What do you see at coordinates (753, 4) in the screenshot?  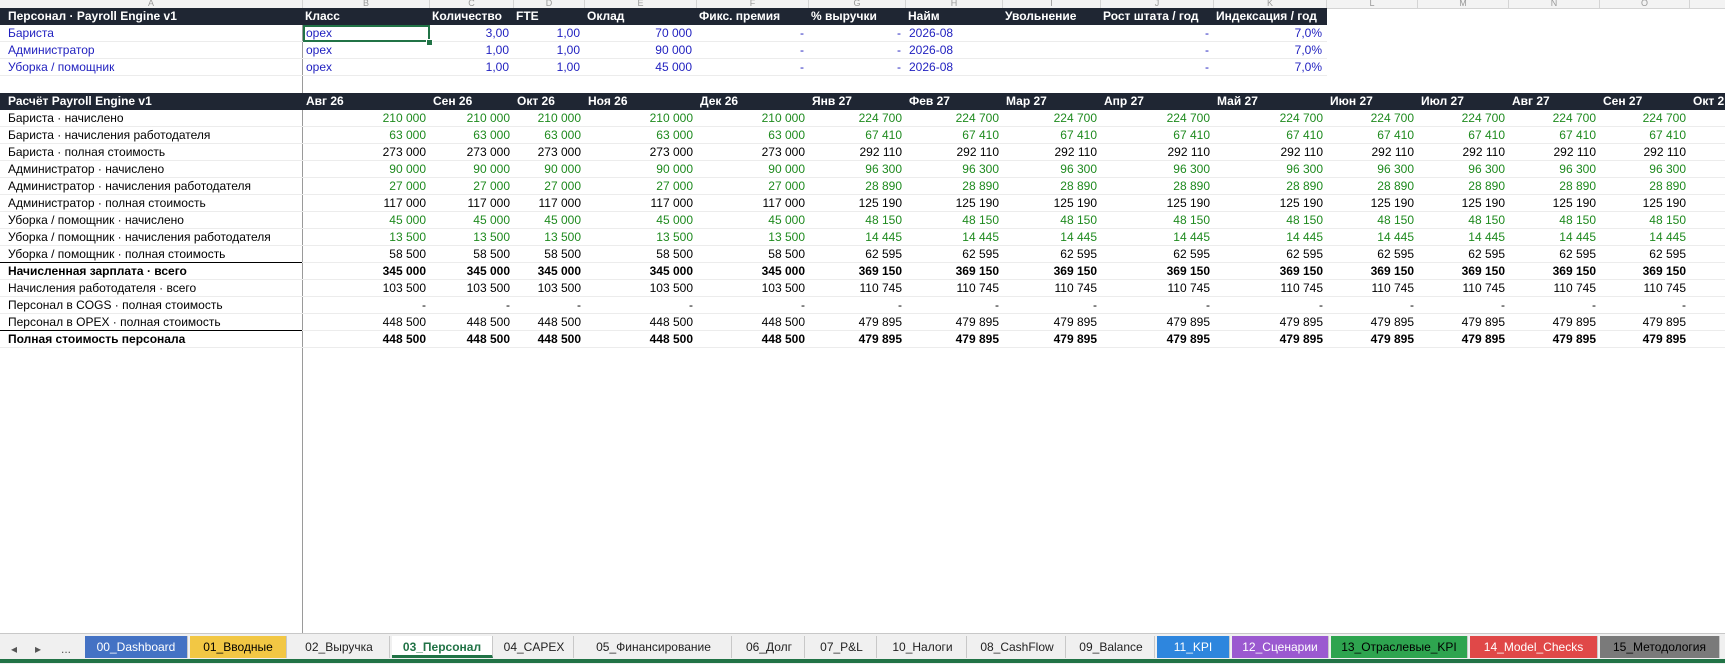 I see `column-header-f: F` at bounding box center [753, 4].